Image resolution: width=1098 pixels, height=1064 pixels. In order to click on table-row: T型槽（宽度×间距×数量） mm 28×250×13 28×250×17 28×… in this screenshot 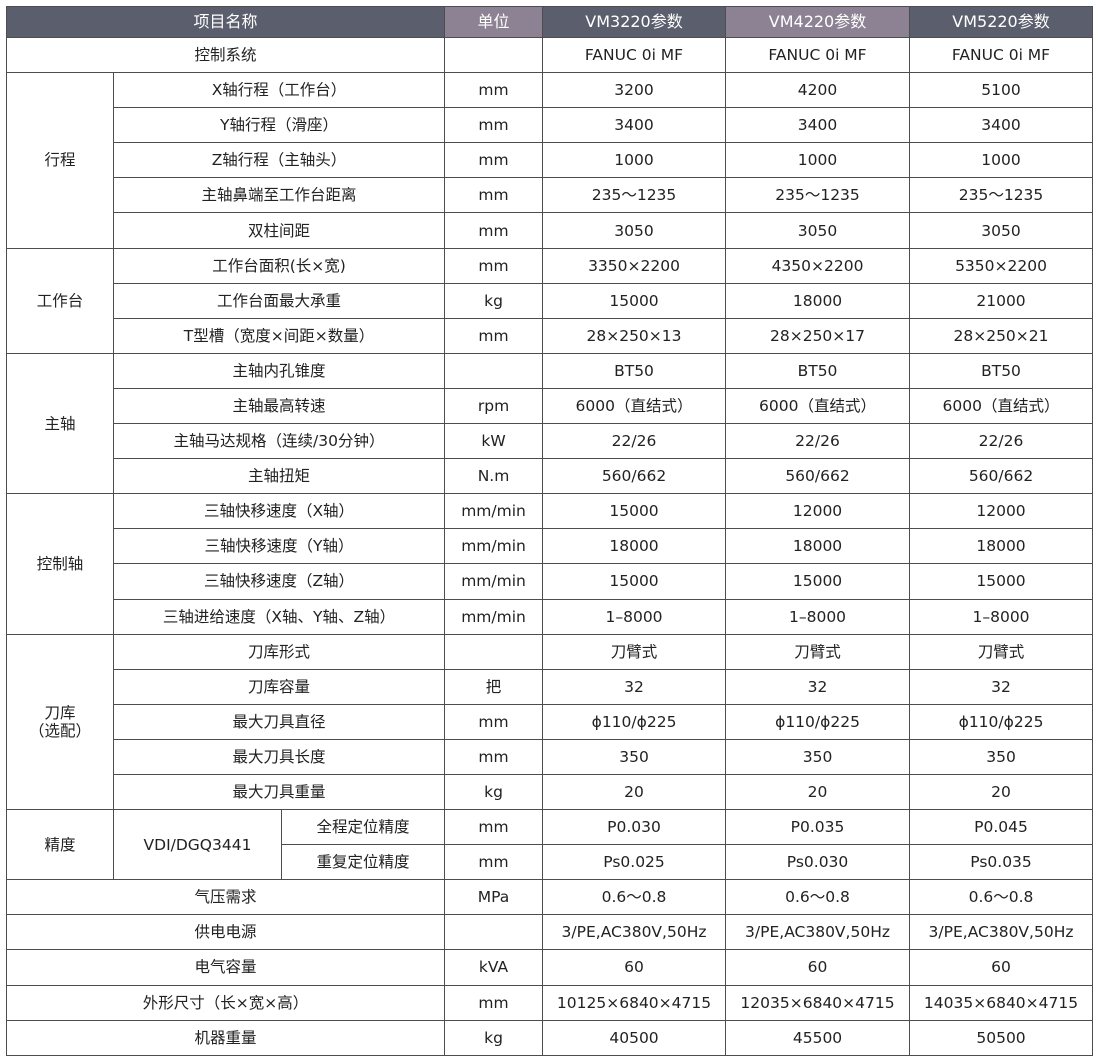, I will do `click(550, 335)`.